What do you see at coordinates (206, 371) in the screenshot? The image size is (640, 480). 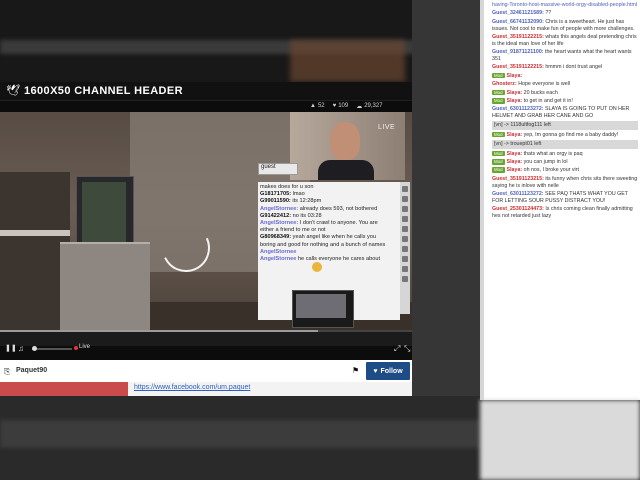 I see `channel-info-bar` at bounding box center [206, 371].